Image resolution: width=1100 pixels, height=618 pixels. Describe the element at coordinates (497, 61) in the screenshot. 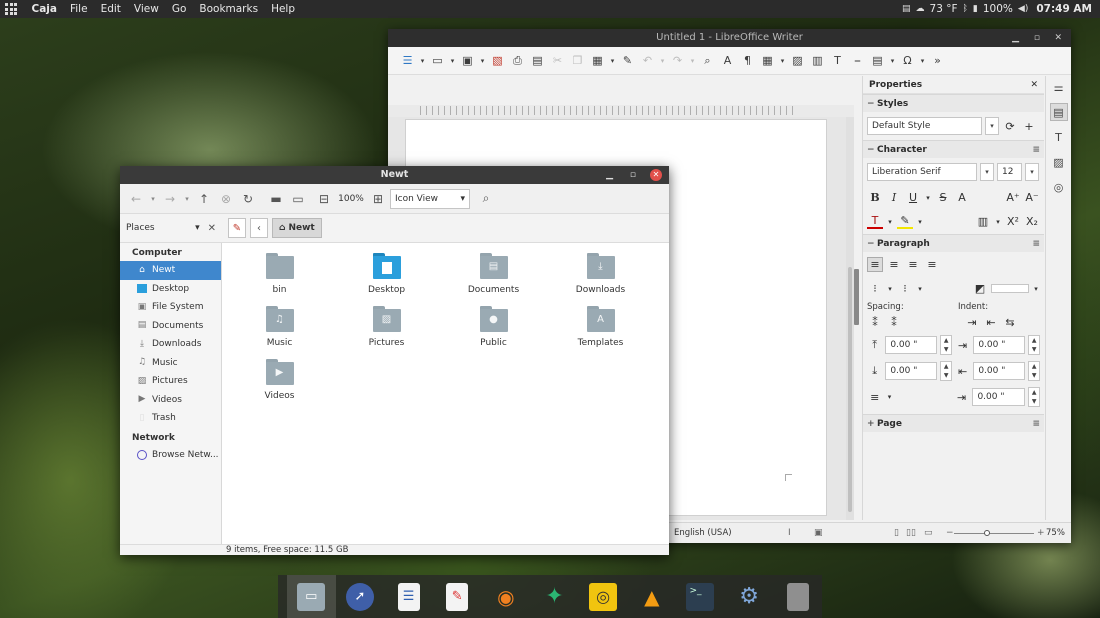

I see `export-pdf-icon: ▧` at that location.